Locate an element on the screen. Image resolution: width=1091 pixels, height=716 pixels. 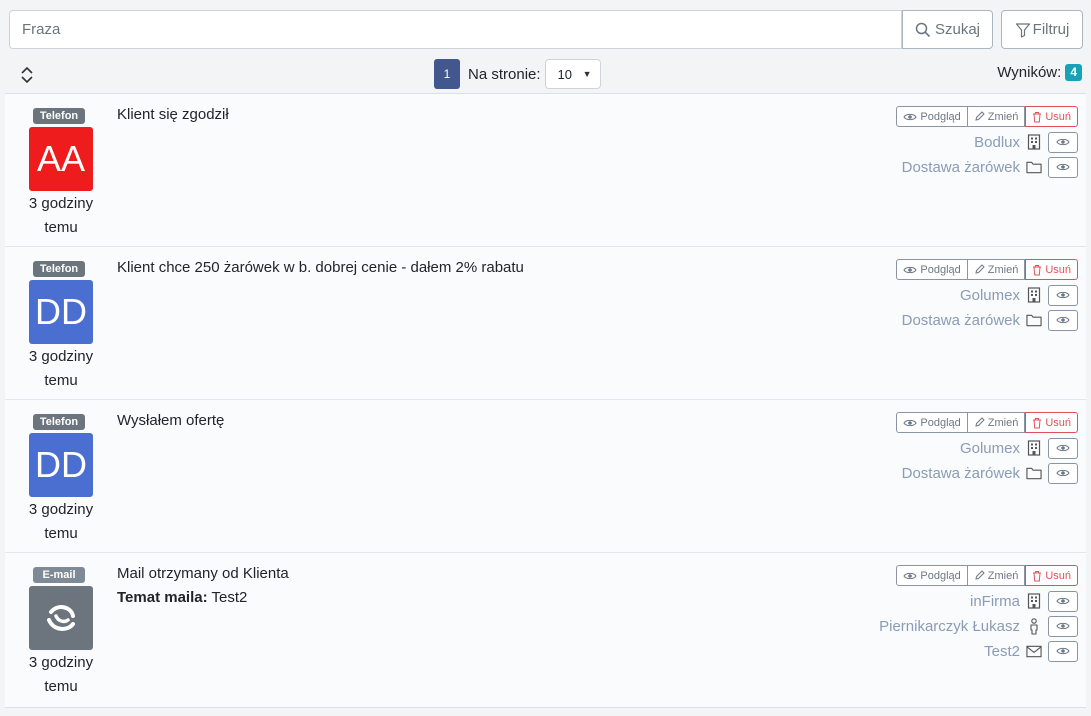
per-page-select: 10 ▼ is located at coordinates (572, 74).